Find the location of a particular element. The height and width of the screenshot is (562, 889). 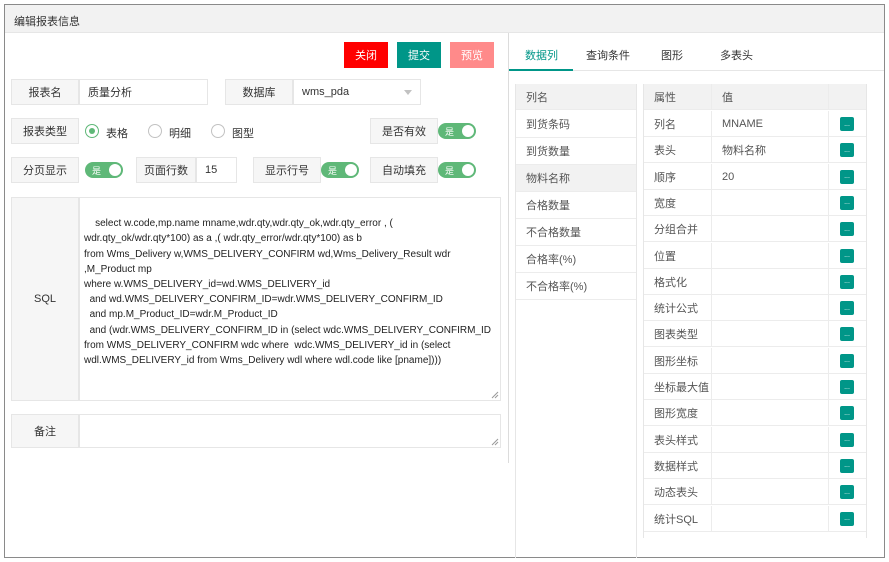

column-list-item: 合格率(%) is located at coordinates (576, 259).